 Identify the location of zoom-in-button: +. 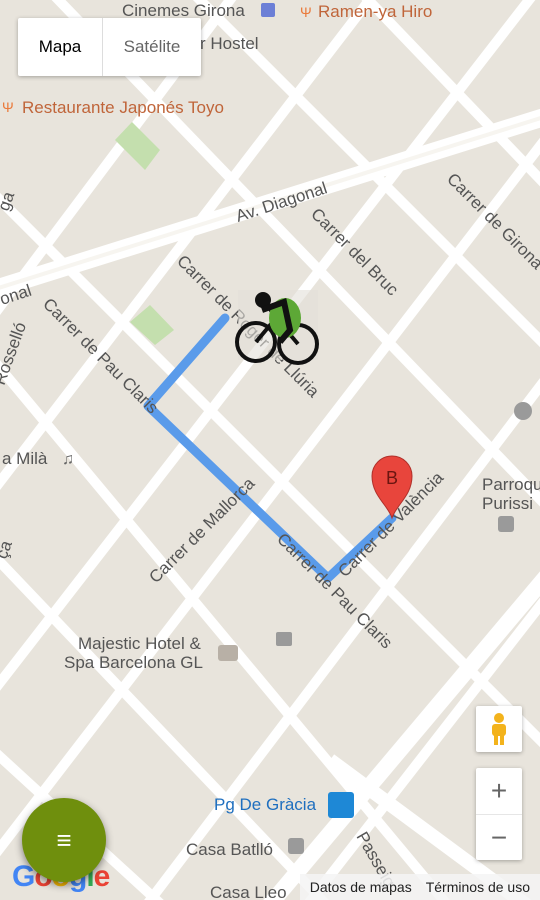
(499, 791).